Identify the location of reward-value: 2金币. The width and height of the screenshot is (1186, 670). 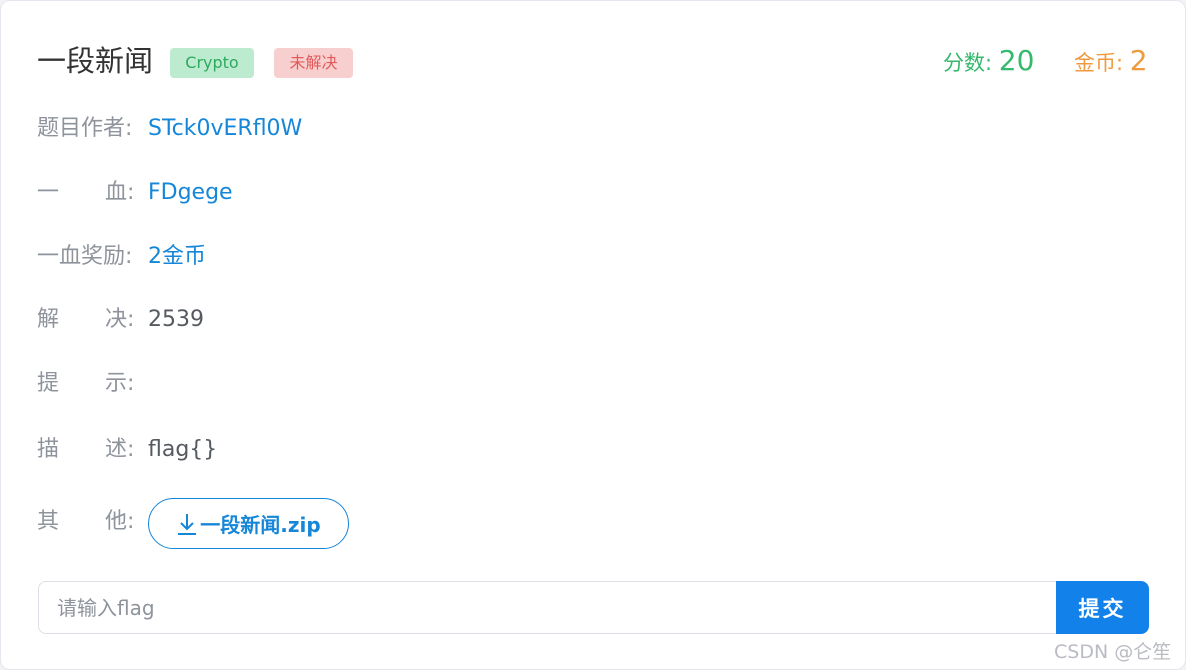
(177, 256).